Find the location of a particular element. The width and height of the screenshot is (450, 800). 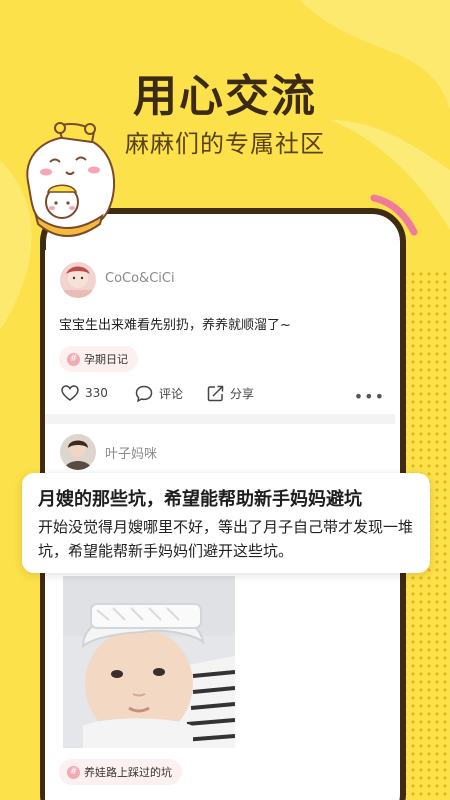

comment-button: 评论 is located at coordinates (159, 393).